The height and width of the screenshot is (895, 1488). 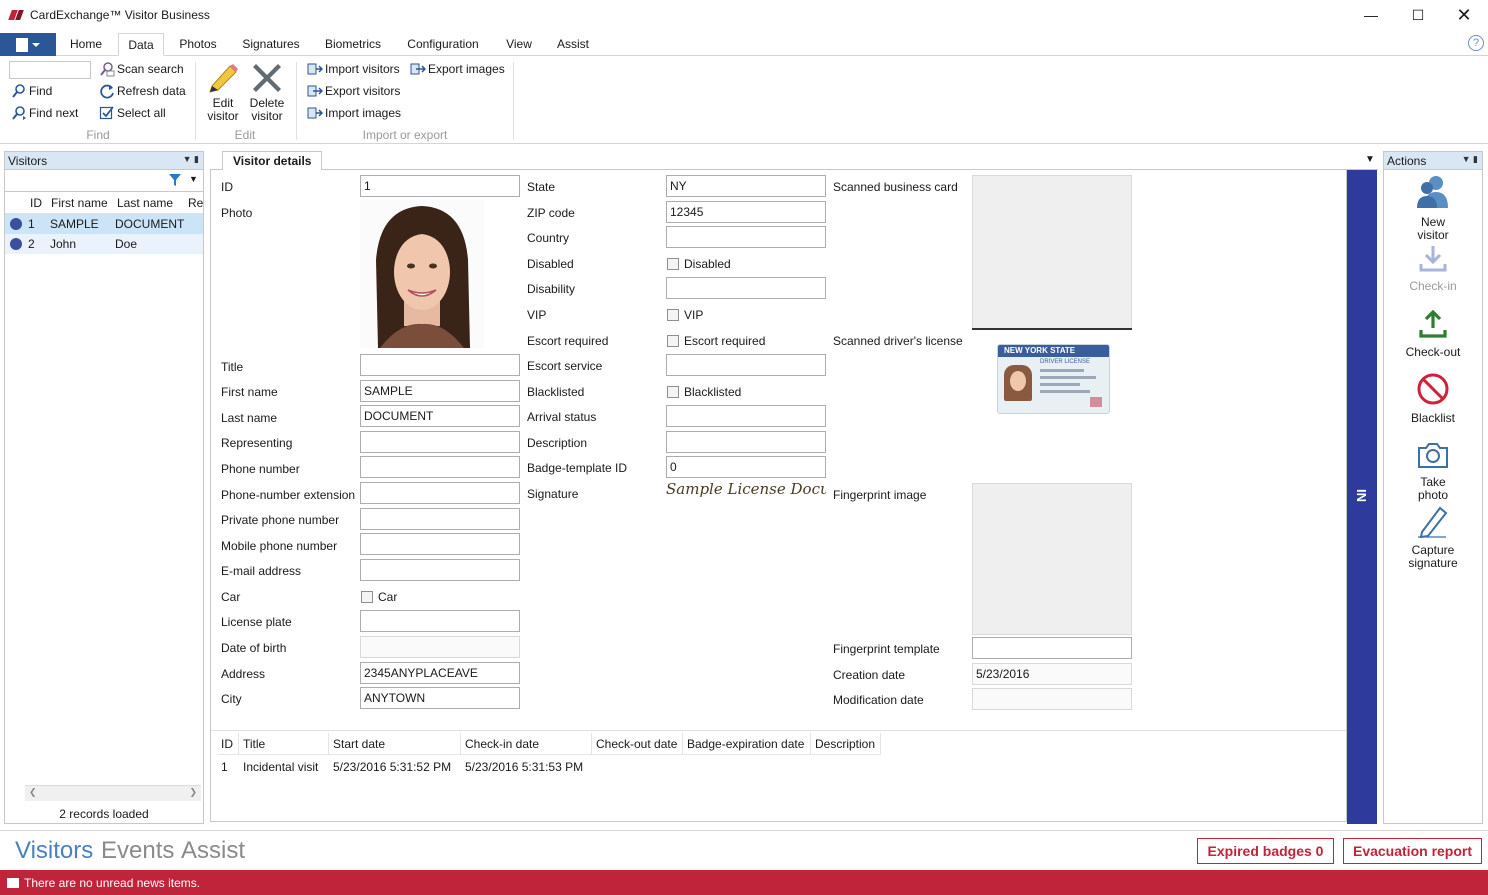 I want to click on table-row: 2 John Doe, so click(x=104, y=244).